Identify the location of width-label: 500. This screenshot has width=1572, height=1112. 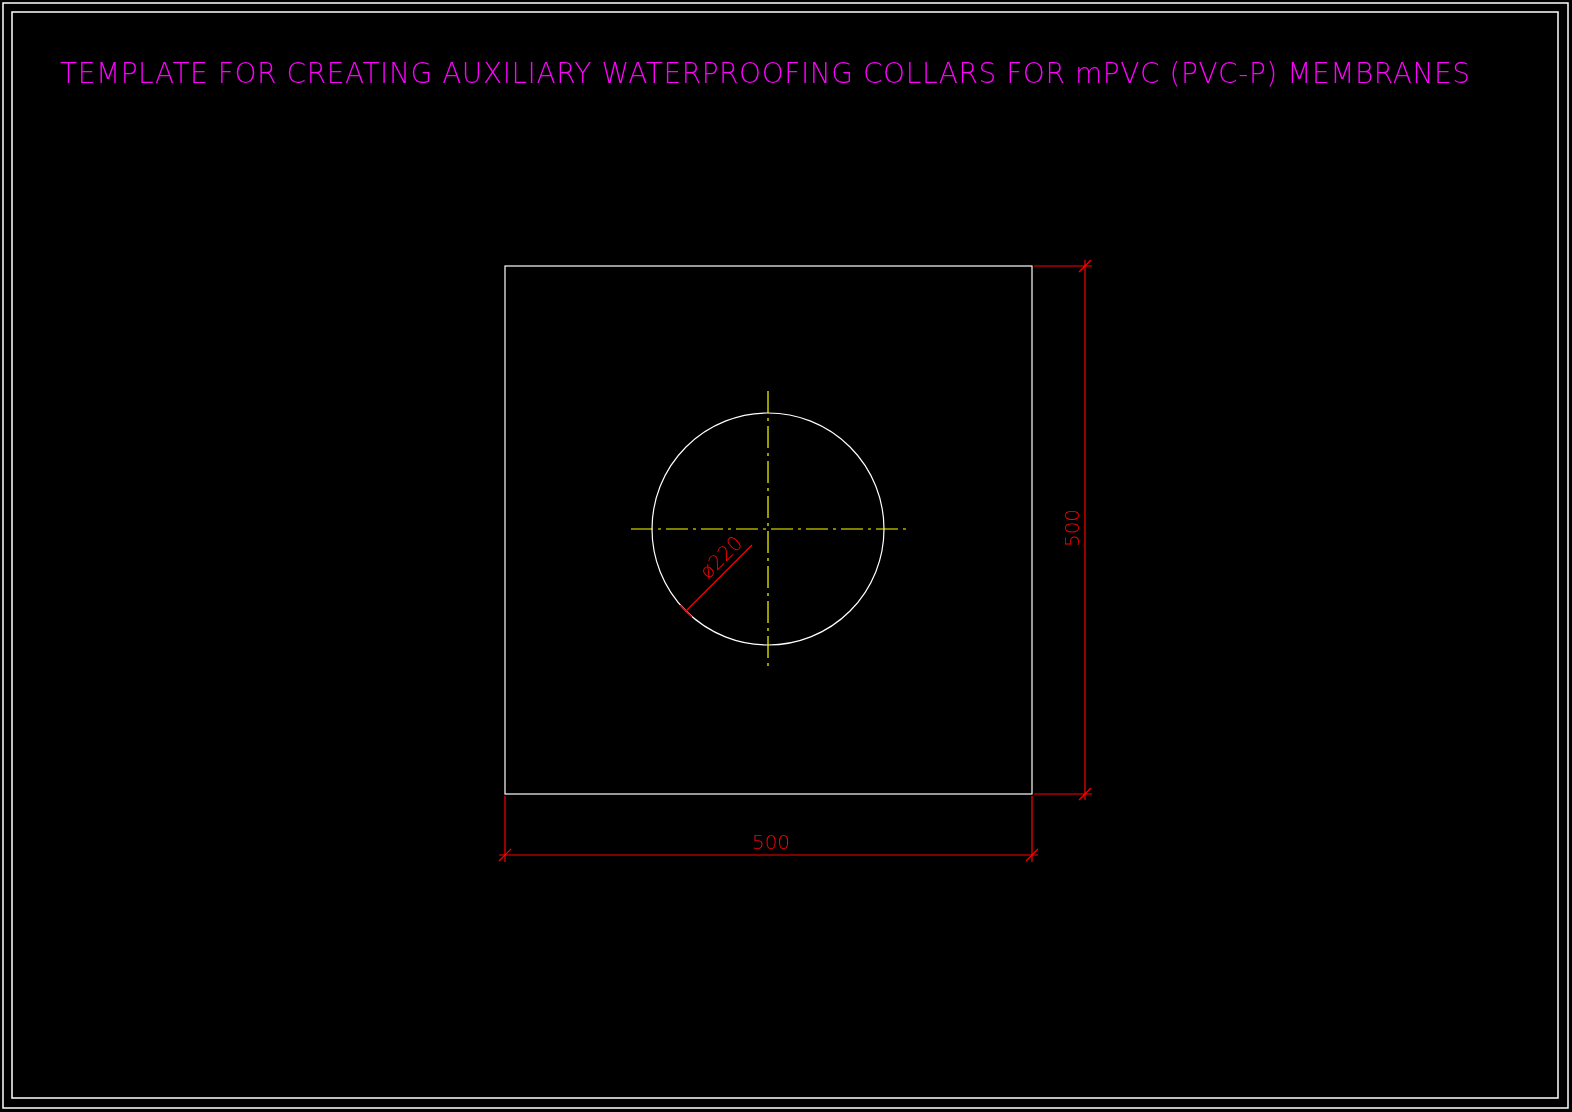
(771, 842).